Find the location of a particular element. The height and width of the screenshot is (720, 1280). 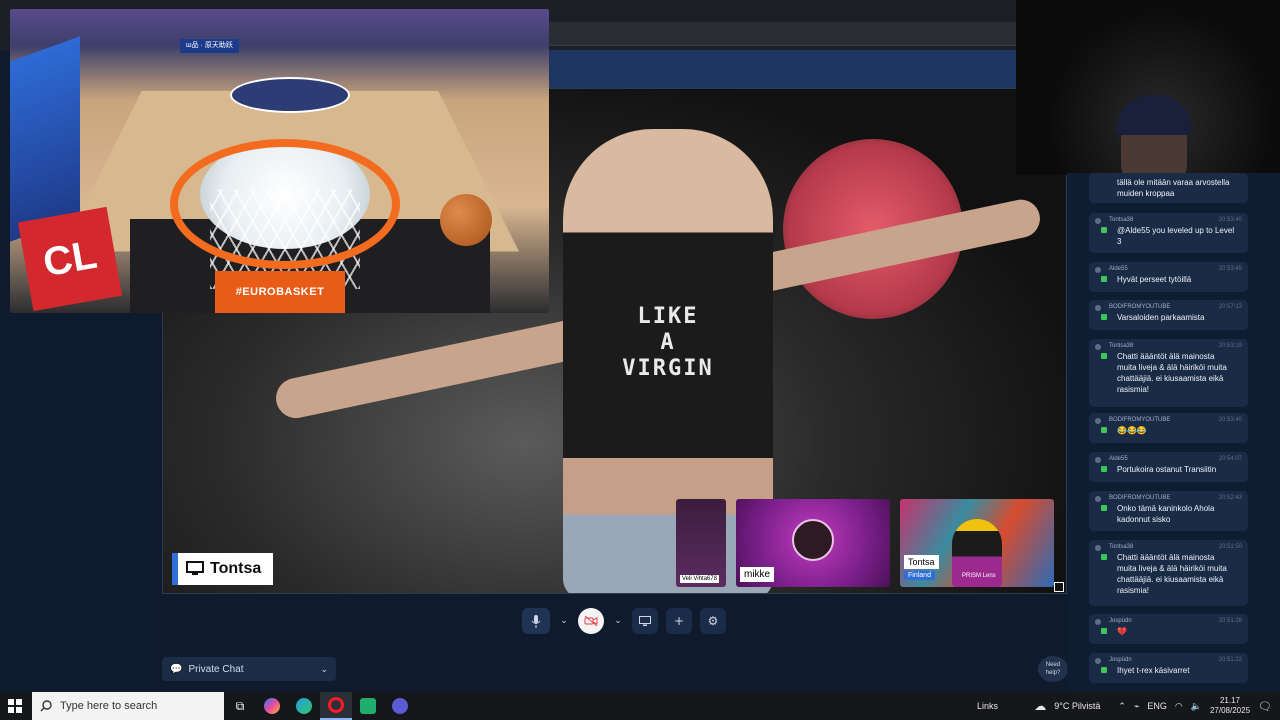

edge-button is located at coordinates (304, 706).